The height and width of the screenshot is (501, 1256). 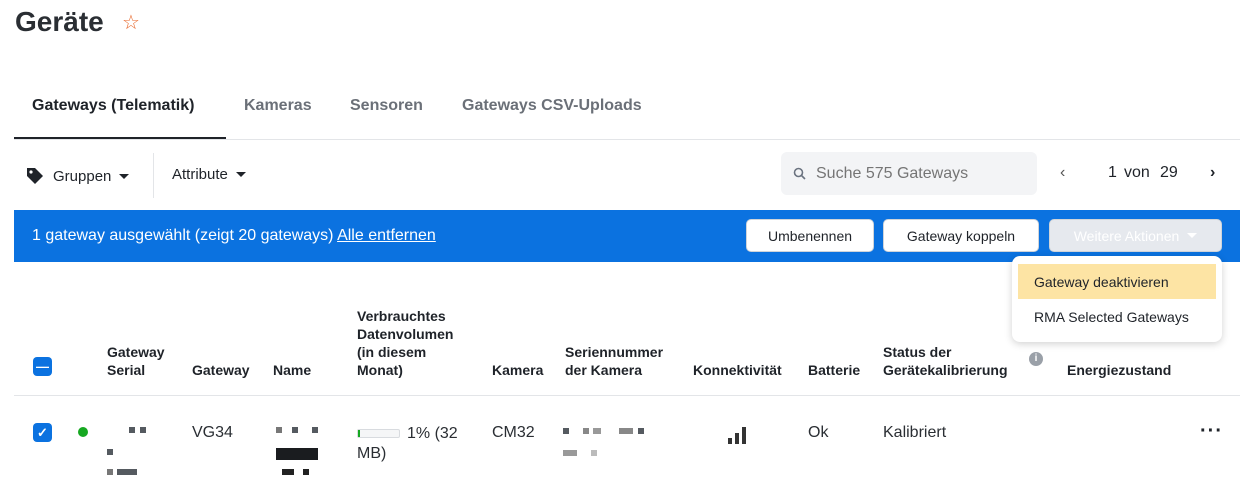 What do you see at coordinates (59, 21) in the screenshot?
I see `page-title: Geräte` at bounding box center [59, 21].